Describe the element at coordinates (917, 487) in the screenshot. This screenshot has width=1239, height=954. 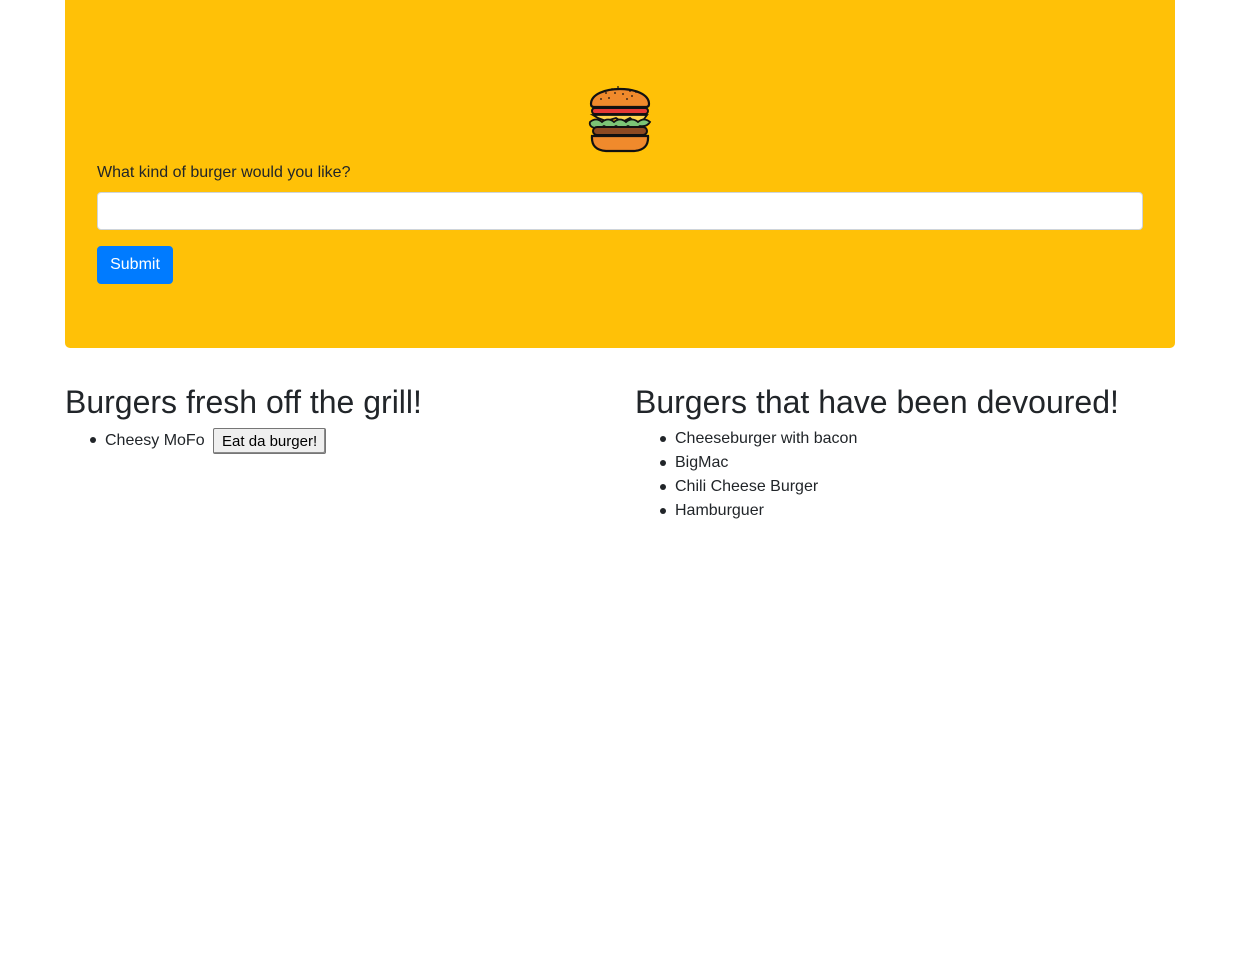
I see `list-item: Chili Cheese Burger` at that location.